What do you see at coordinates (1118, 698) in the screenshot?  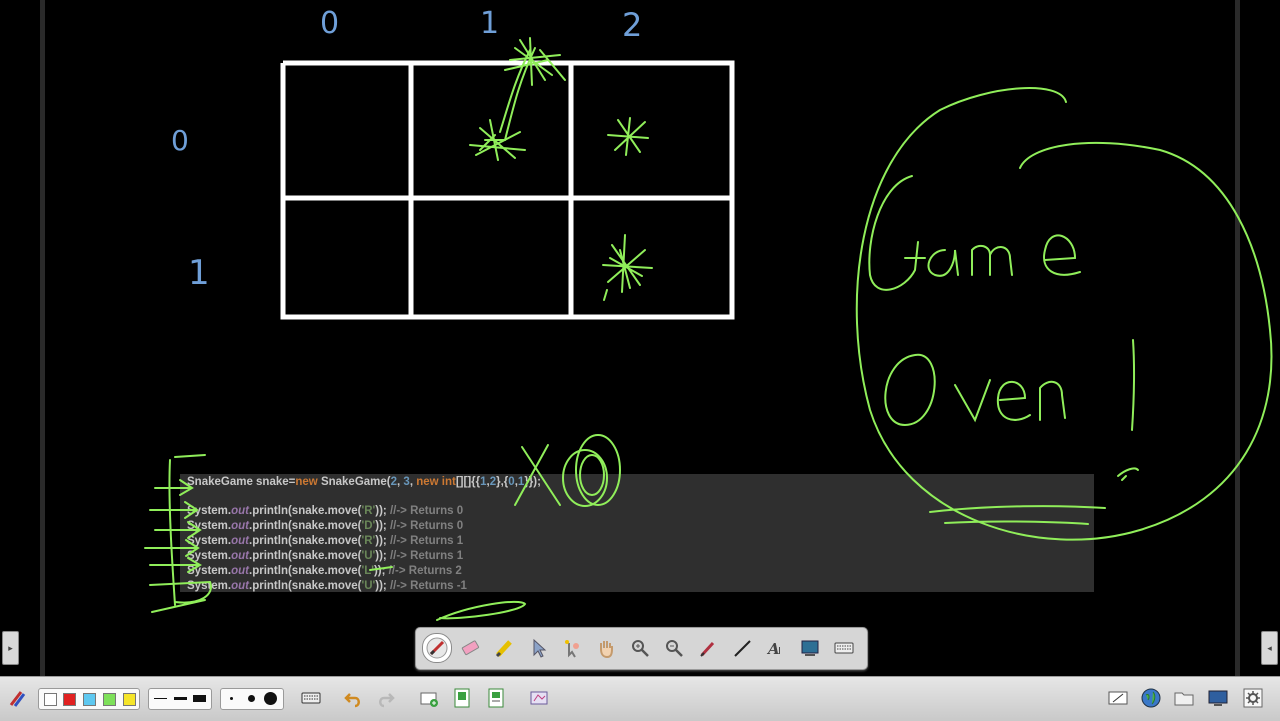 I see `whiteboard-icon` at bounding box center [1118, 698].